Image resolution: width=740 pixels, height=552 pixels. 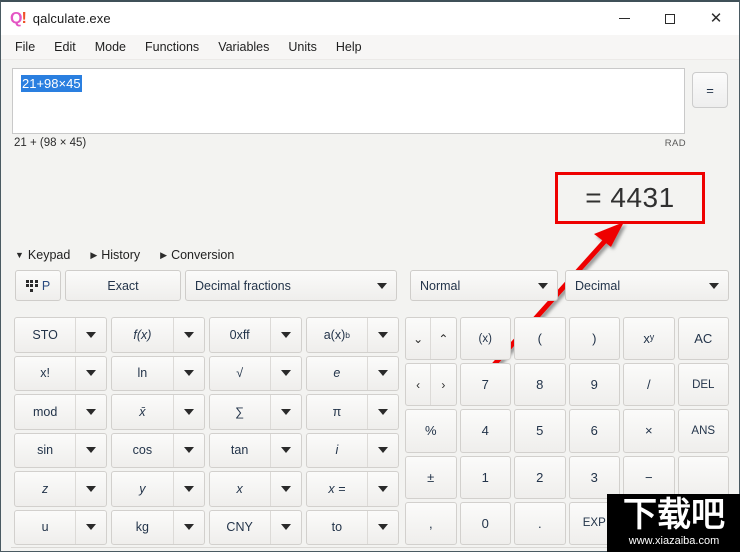 What do you see at coordinates (419, 385) in the screenshot?
I see `nav-horizontal-key-first: ‹` at bounding box center [419, 385].